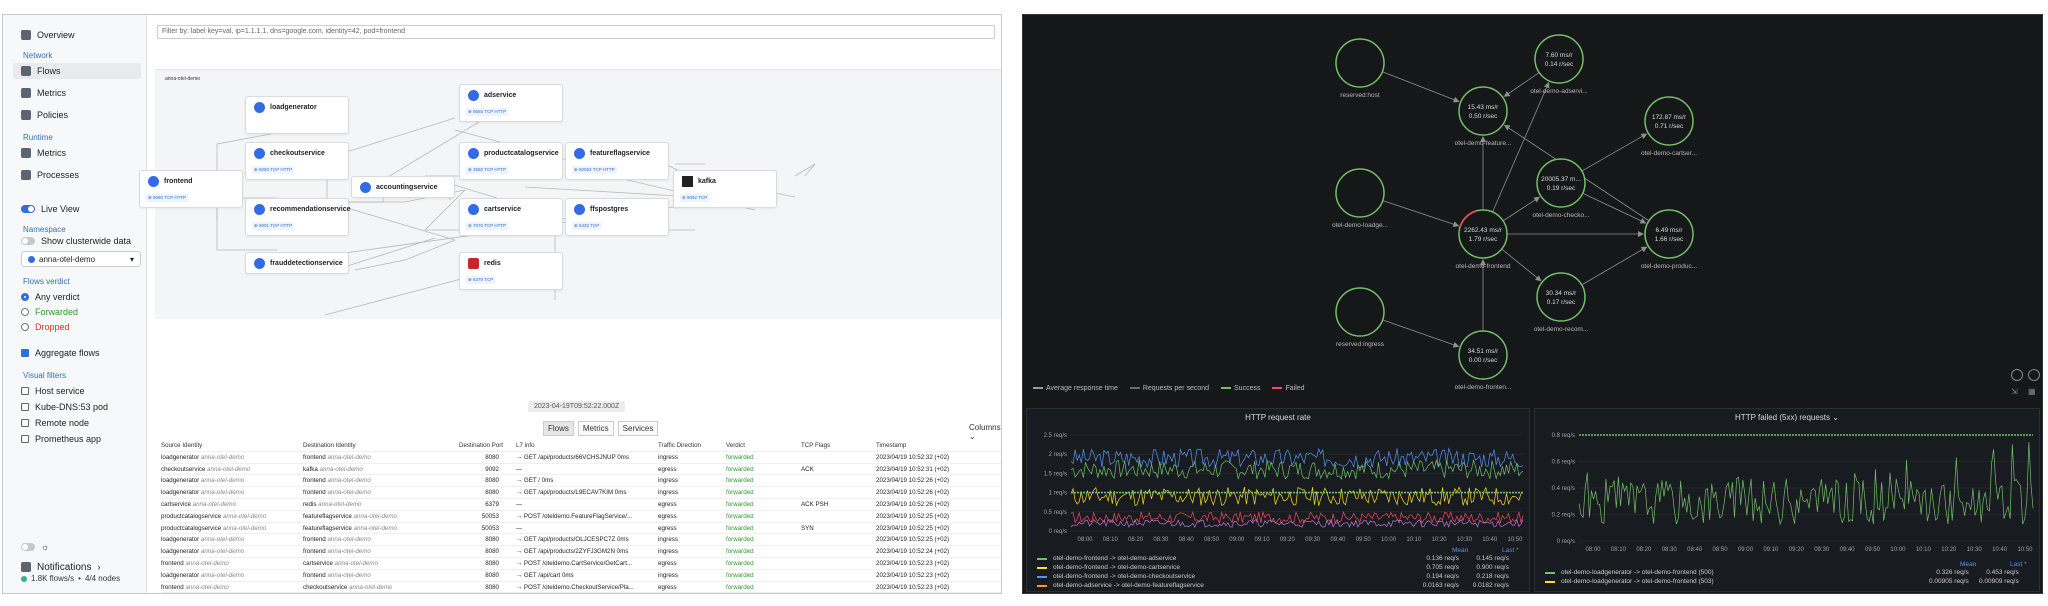  What do you see at coordinates (1240, 388) in the screenshot?
I see `legend-success: Success` at bounding box center [1240, 388].